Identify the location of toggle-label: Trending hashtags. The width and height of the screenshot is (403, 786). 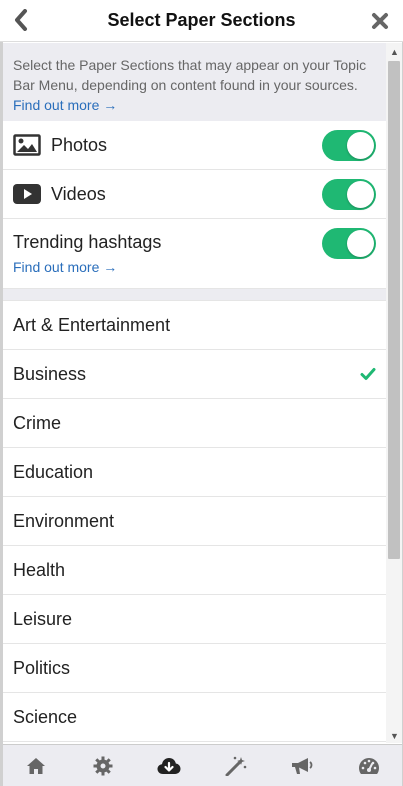
(87, 242).